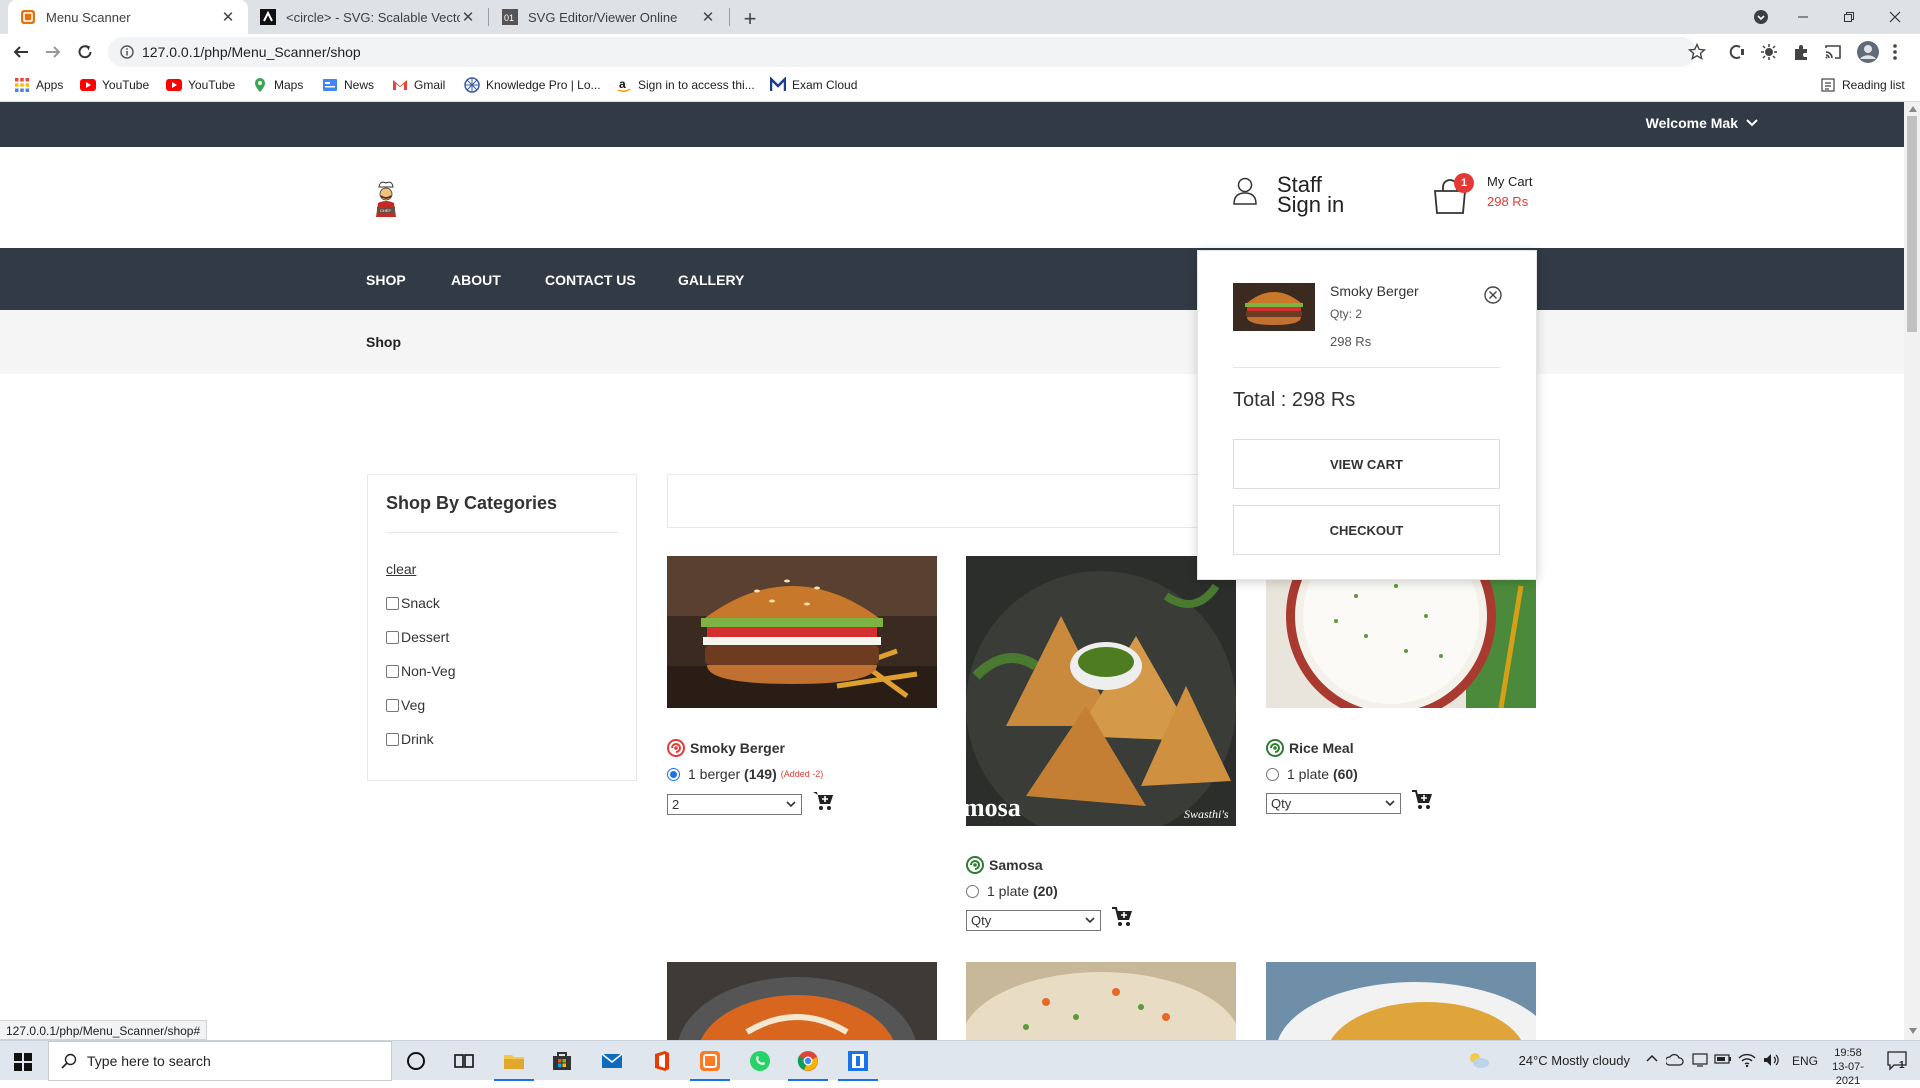 Image resolution: width=1920 pixels, height=1088 pixels. Describe the element at coordinates (1574, 1060) in the screenshot. I see `weather-text: 24°C Mostly cloudy` at that location.